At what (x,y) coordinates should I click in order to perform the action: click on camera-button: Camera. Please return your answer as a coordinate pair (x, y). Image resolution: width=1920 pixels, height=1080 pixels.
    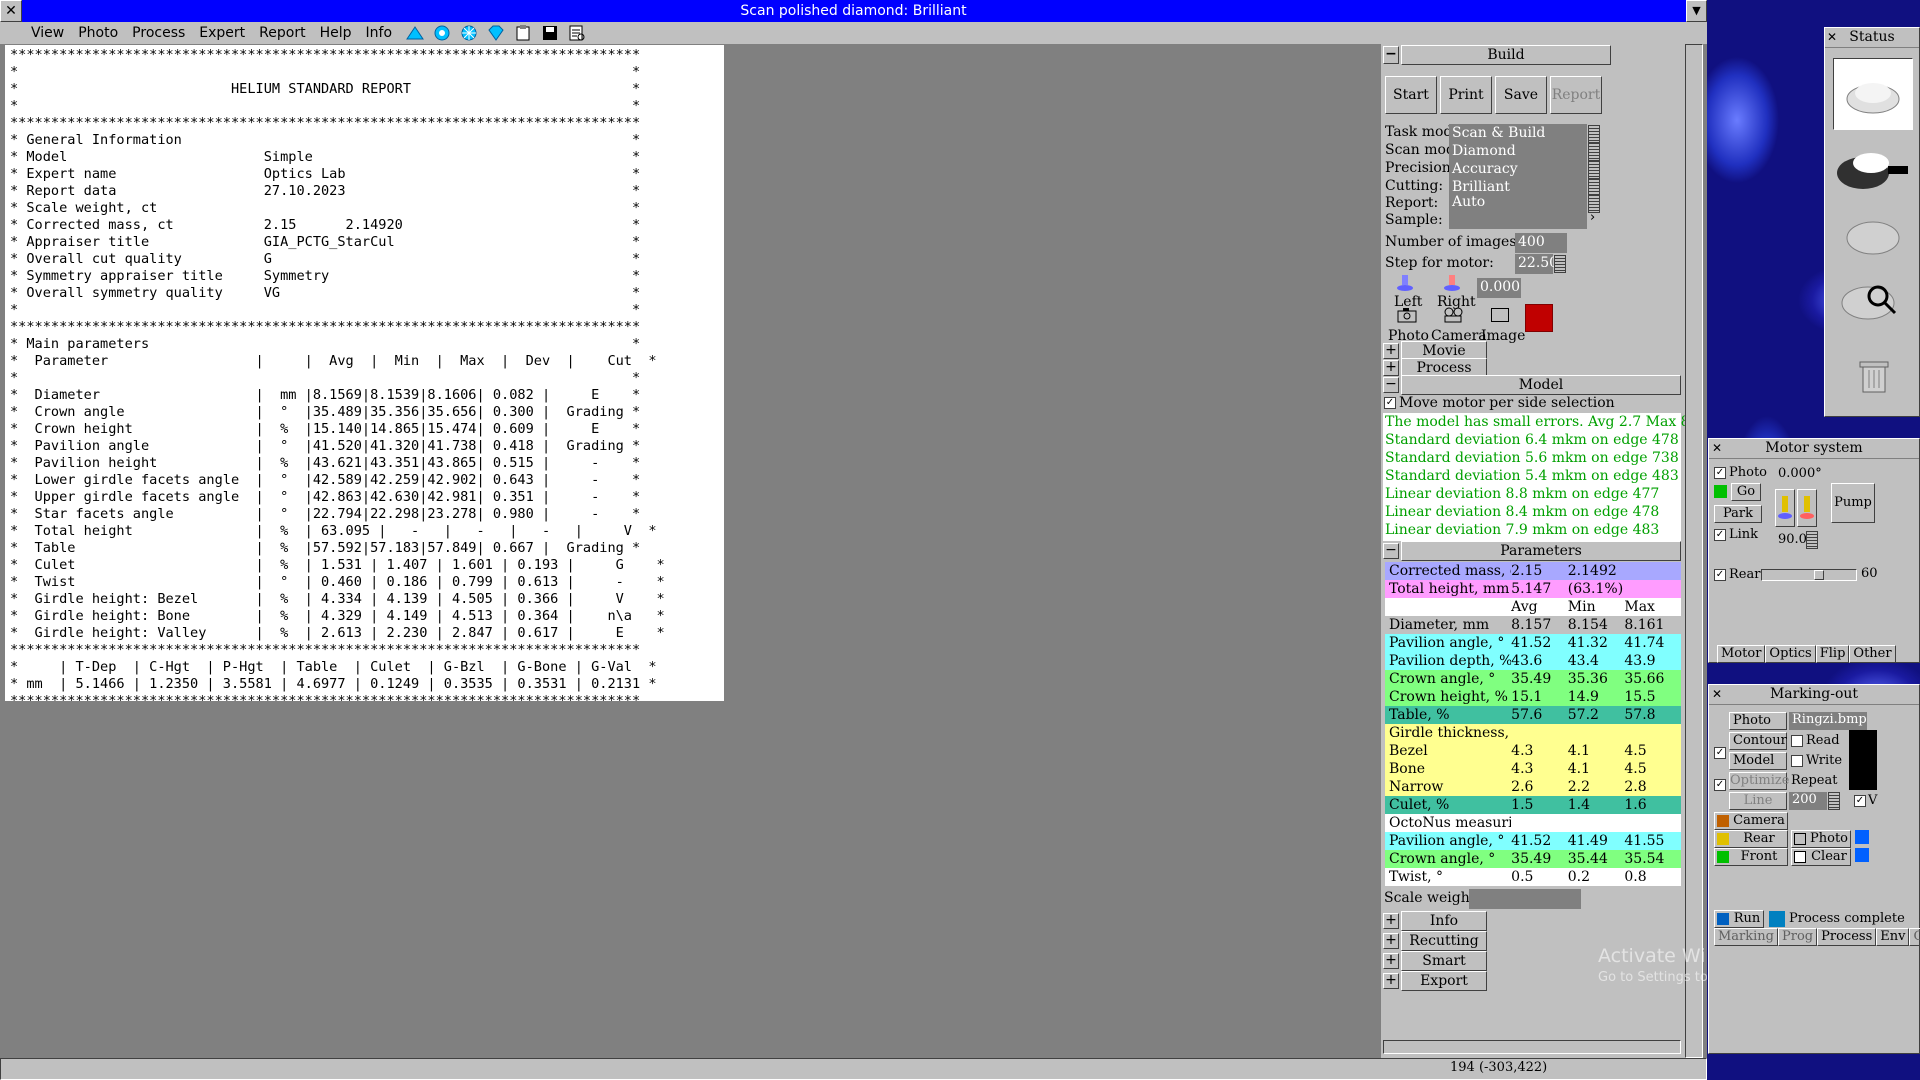
    Looking at the image, I should click on (1751, 821).